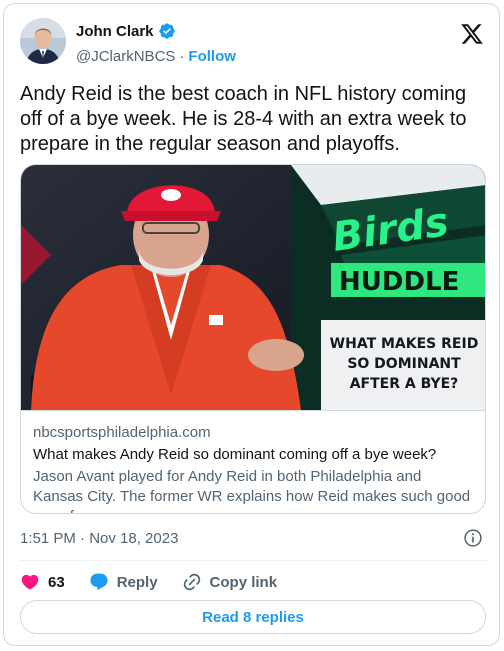 The image size is (504, 651). I want to click on thumbnail-title-huddle: HUDDLE, so click(399, 282).